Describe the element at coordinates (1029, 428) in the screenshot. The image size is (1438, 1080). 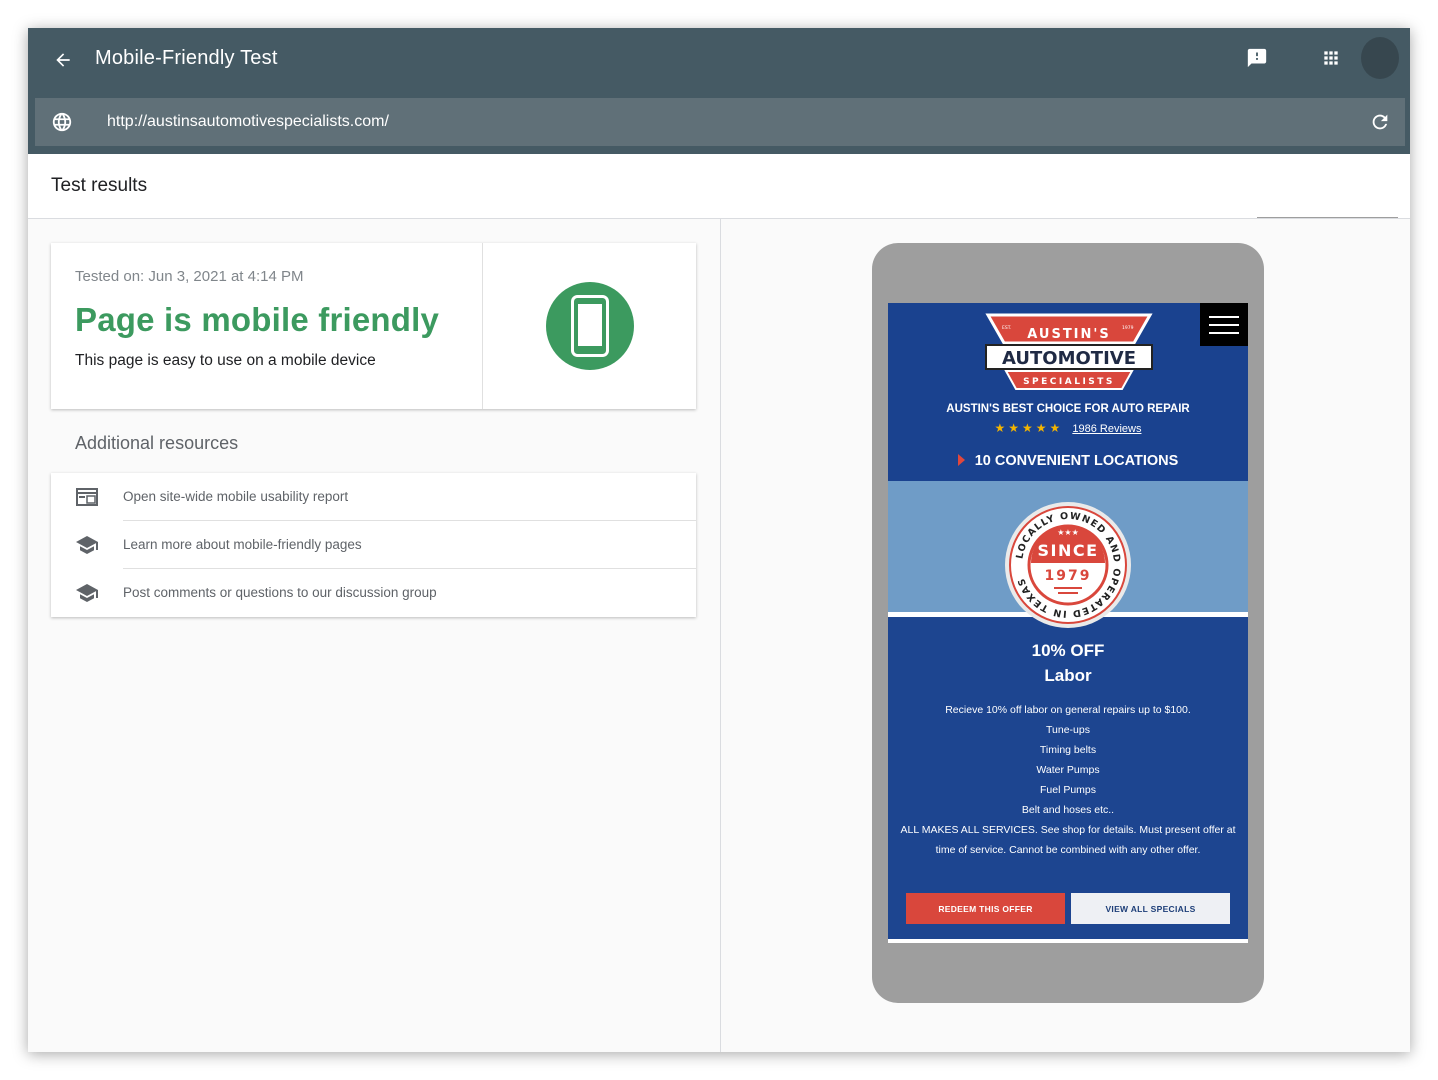
I see `star-rating-icon: ★★★★★` at that location.